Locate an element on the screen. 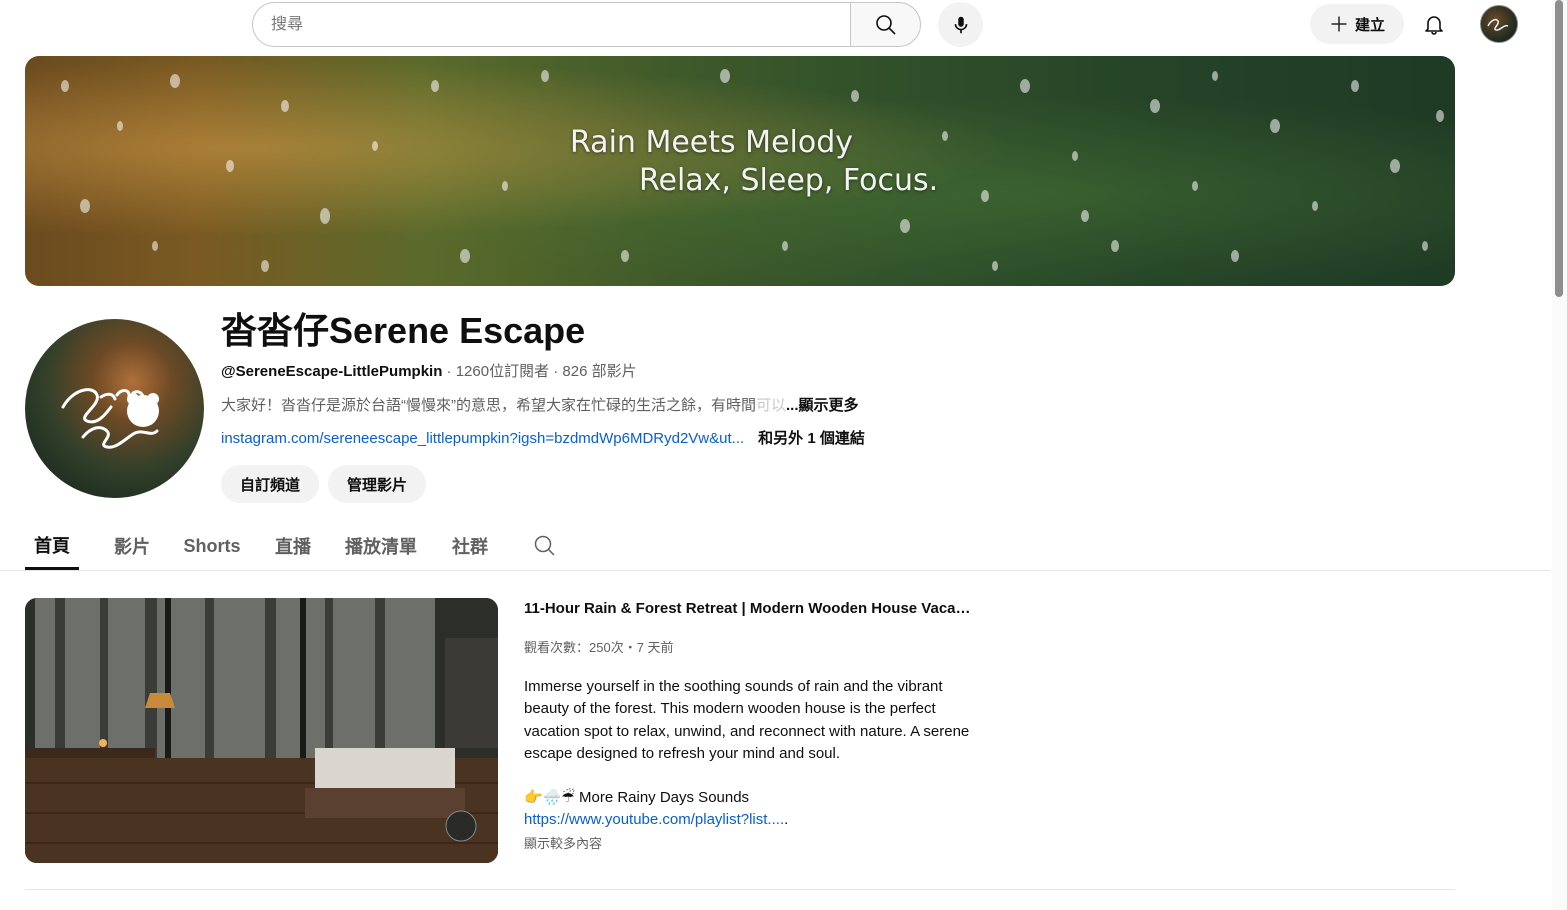 The width and height of the screenshot is (1567, 910). description-fade-text: 可以 is located at coordinates (771, 405).